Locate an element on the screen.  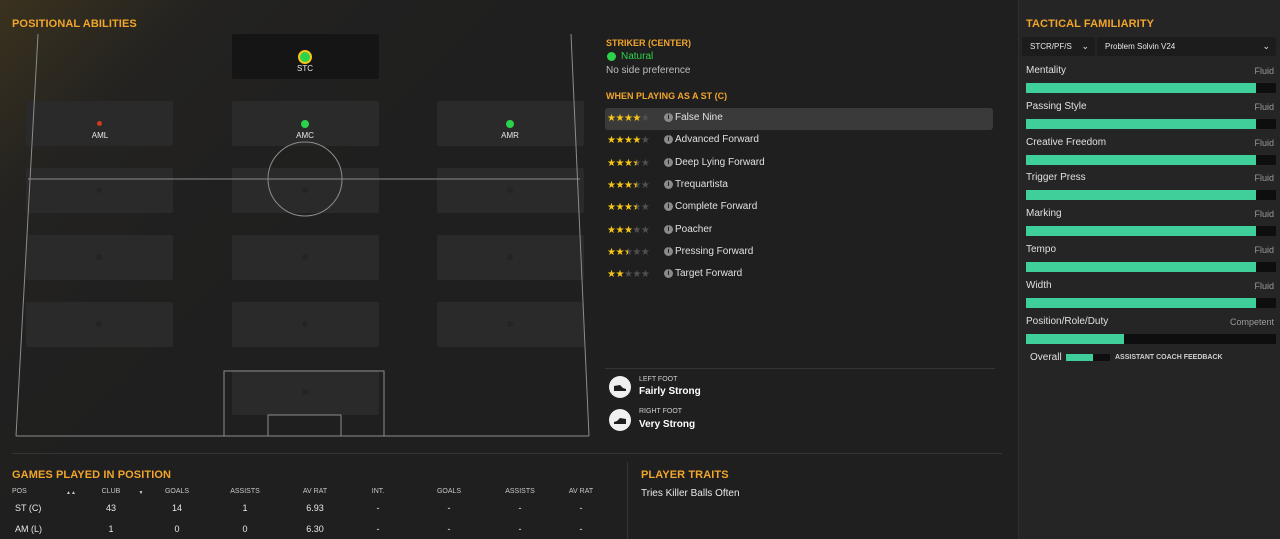
position-label-amc: AMC is located at coordinates (305, 135).